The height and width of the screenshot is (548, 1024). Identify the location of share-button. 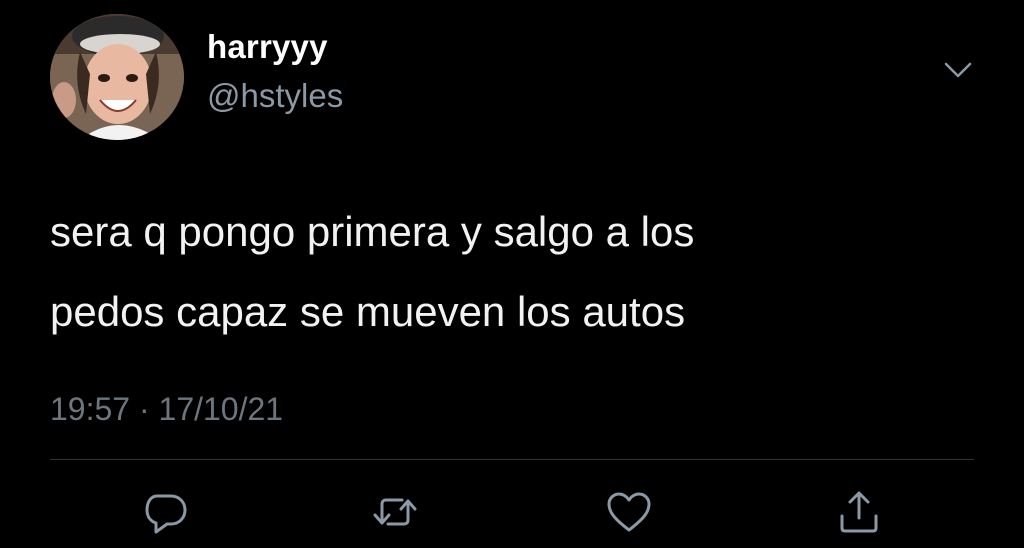
(859, 512).